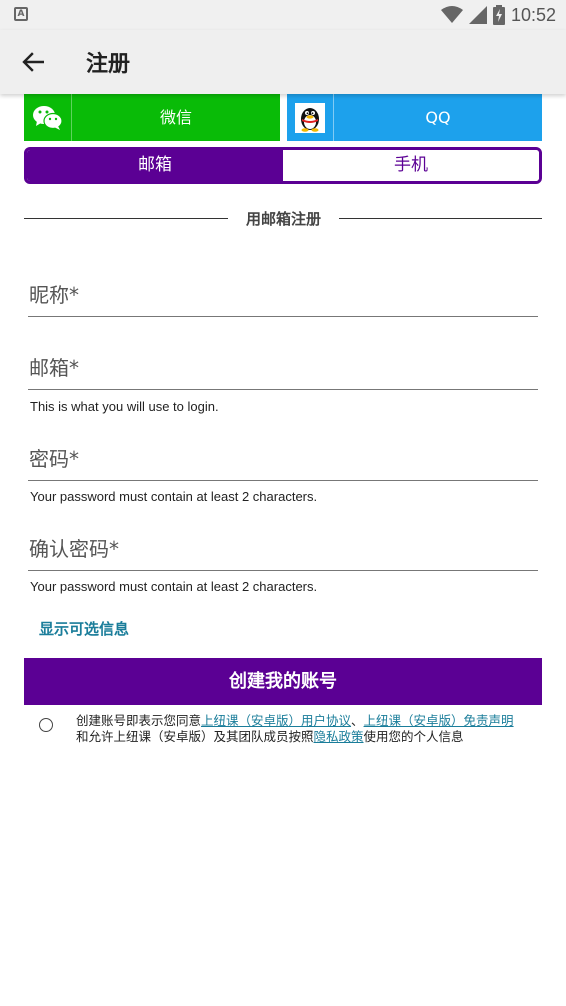 This screenshot has height=1006, width=566. I want to click on back-button, so click(33, 62).